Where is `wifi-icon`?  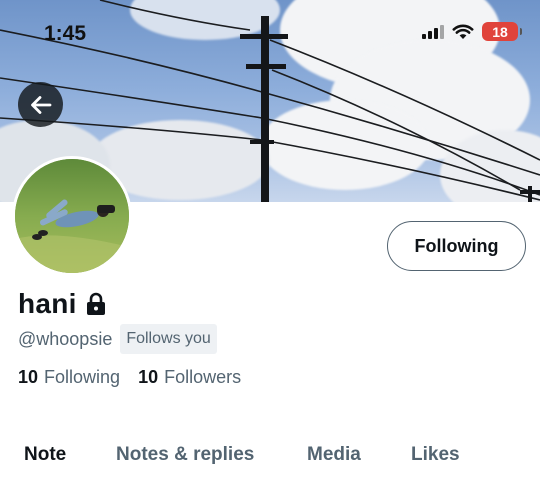
wifi-icon is located at coordinates (463, 31).